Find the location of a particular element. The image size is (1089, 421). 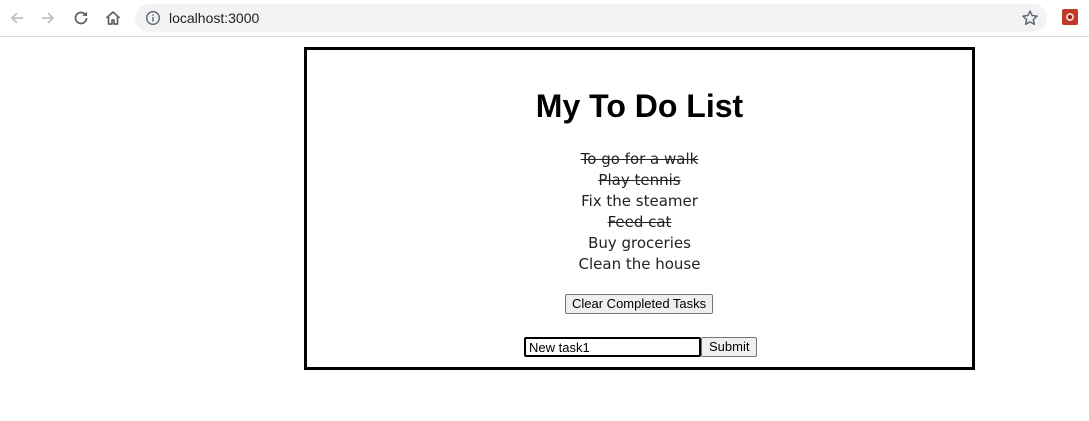

address-bar: localhost:3000 is located at coordinates (591, 18).